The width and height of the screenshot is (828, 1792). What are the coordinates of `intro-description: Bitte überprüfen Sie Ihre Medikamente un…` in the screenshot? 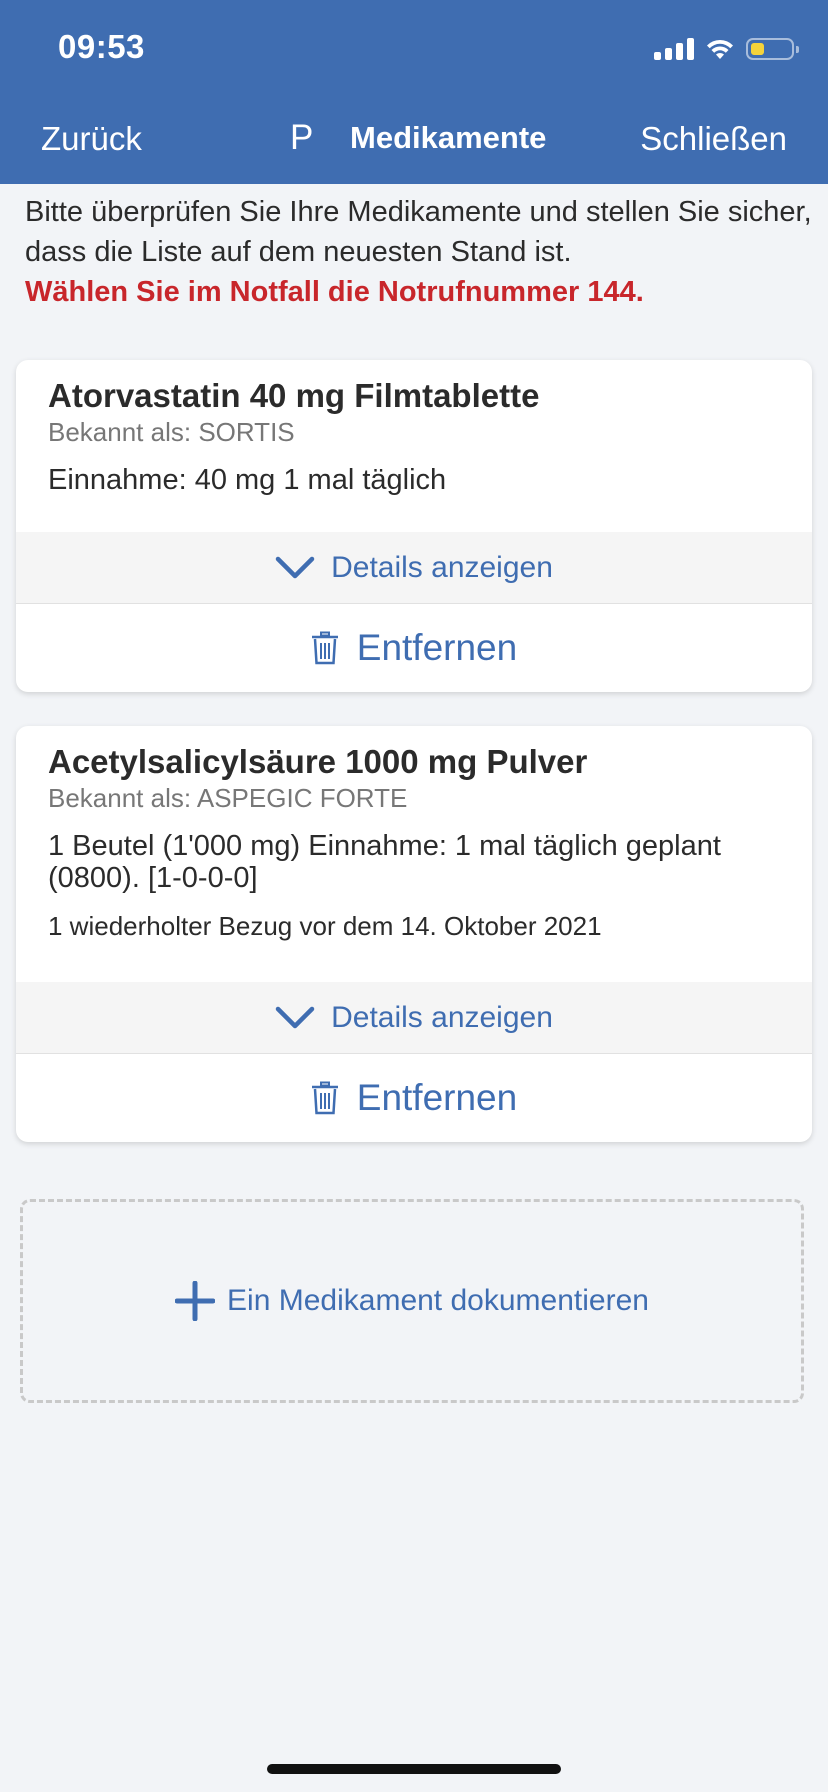 It's located at (418, 232).